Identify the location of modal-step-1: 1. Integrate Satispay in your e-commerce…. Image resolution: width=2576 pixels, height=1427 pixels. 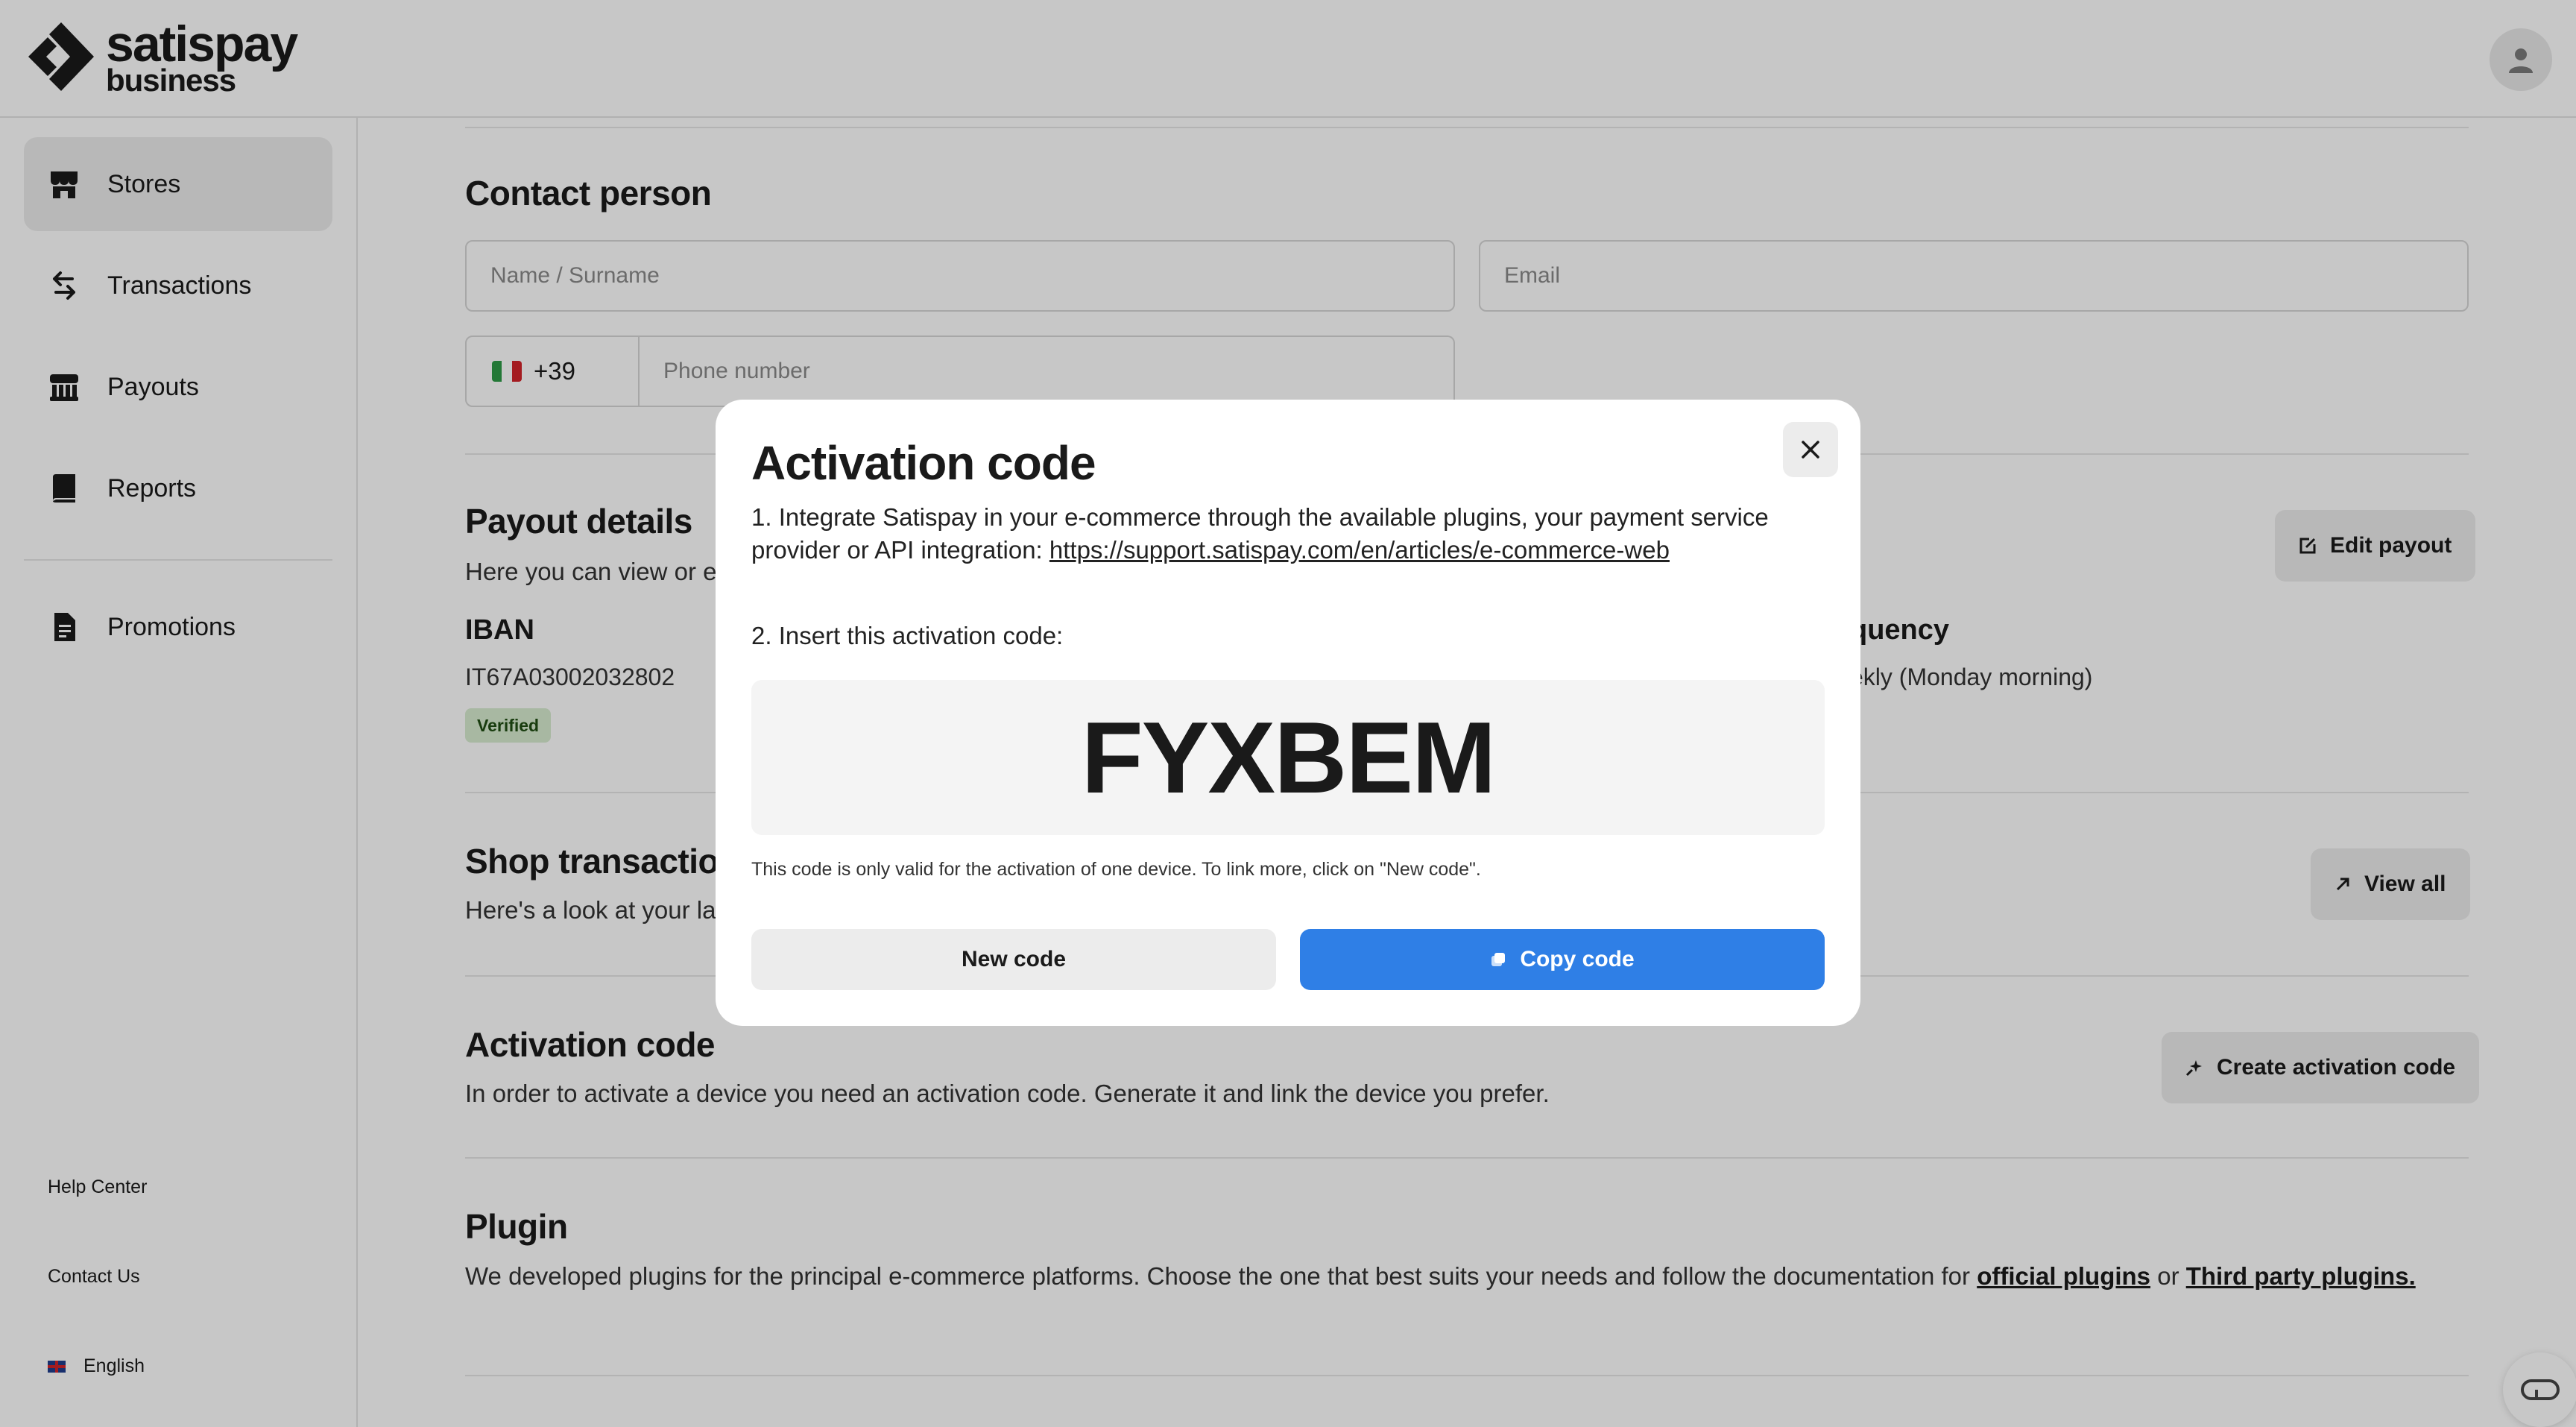
(1273, 534).